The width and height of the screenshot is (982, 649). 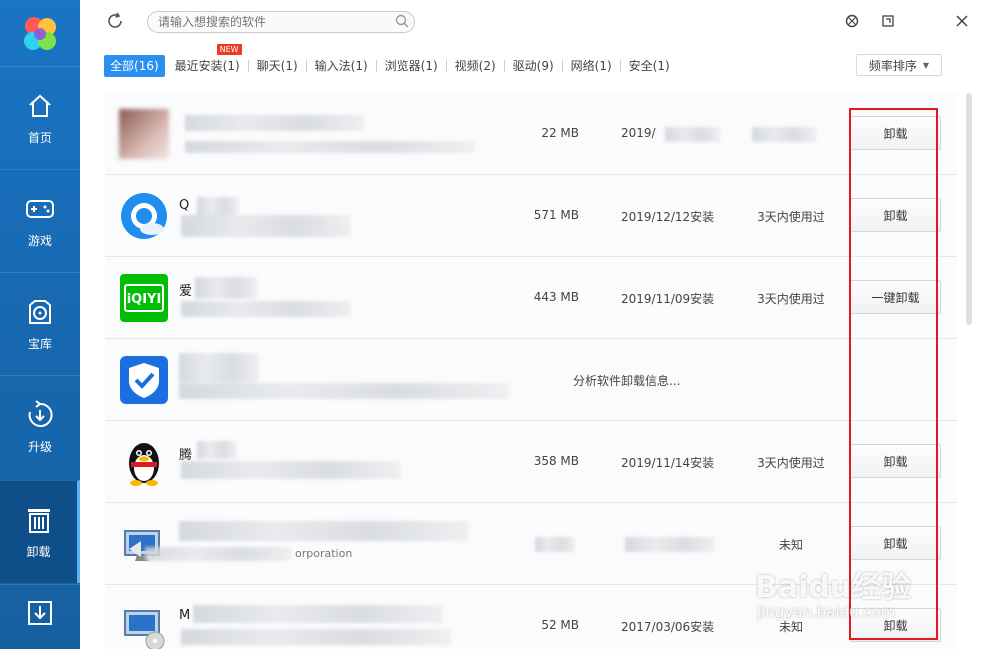 What do you see at coordinates (40, 33) in the screenshot?
I see `app-logo` at bounding box center [40, 33].